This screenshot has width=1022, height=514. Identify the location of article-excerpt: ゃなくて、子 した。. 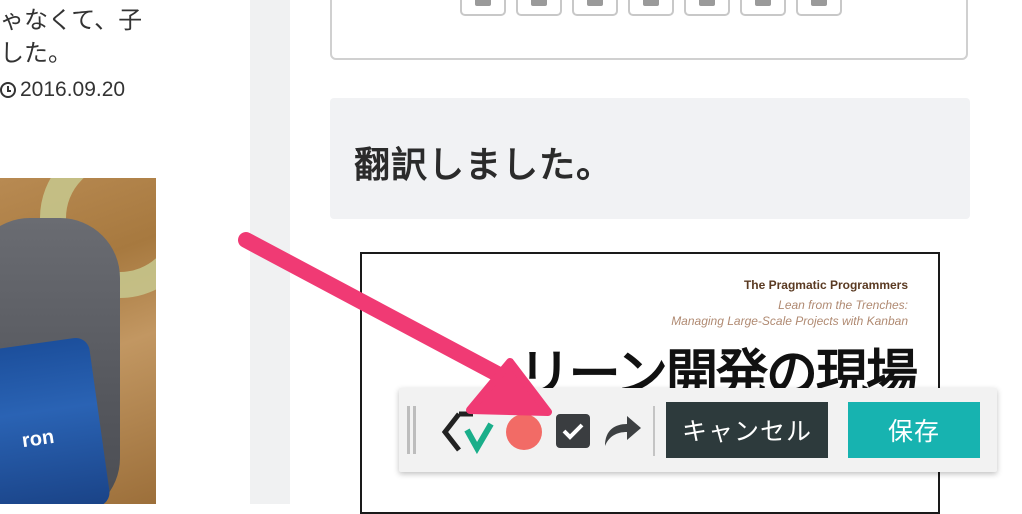
(125, 37).